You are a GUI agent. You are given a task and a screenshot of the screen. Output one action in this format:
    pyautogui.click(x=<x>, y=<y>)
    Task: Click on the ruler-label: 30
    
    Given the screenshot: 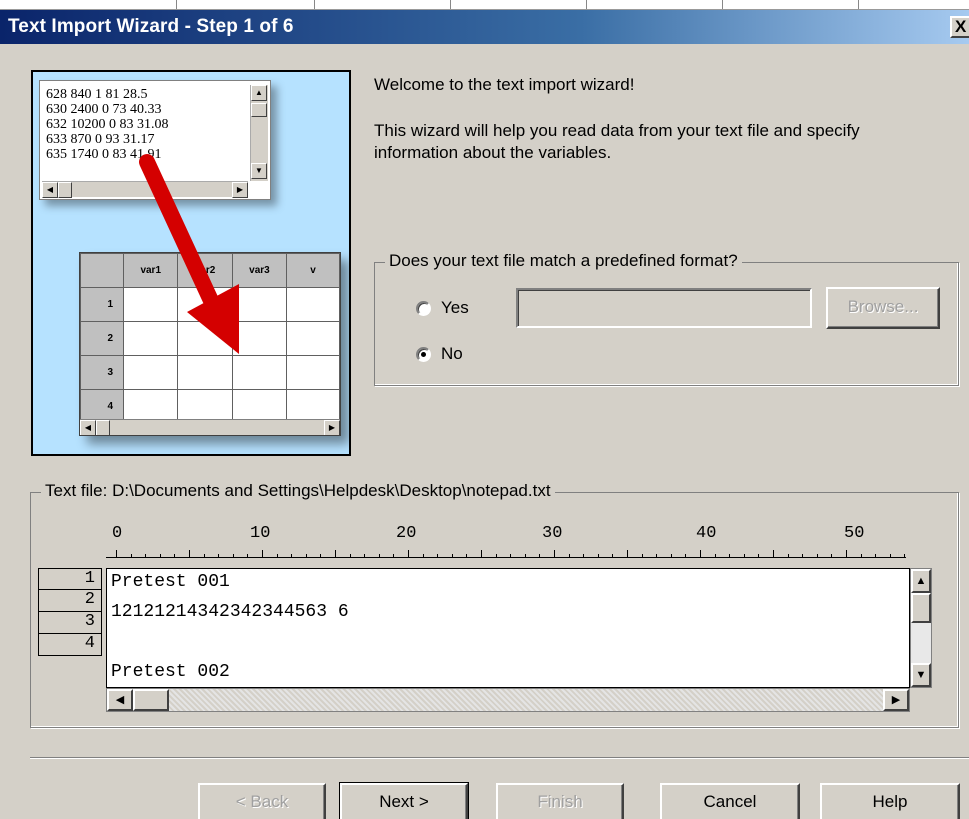 What is the action you would take?
    pyautogui.click(x=552, y=533)
    